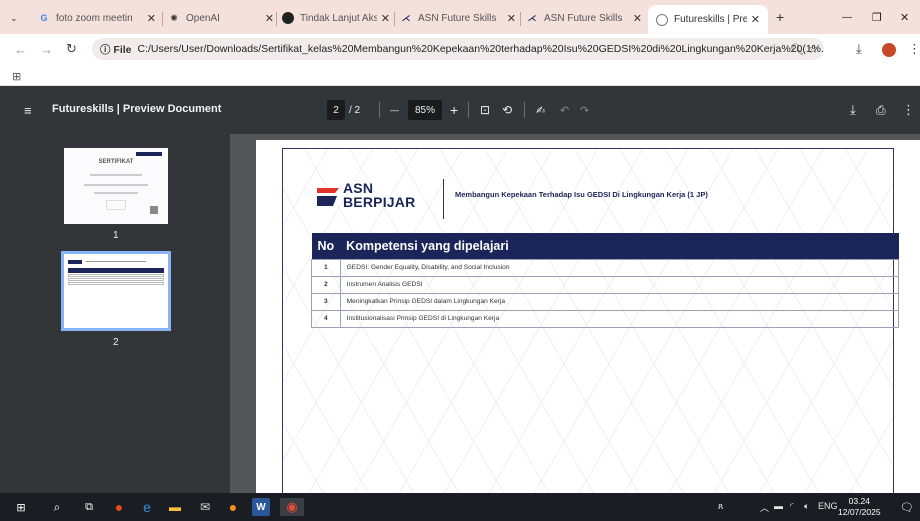 This screenshot has height=521, width=920. I want to click on back-icon: ←, so click(20, 49).